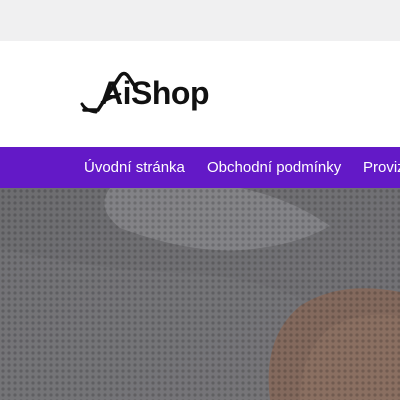 The image size is (400, 400). Describe the element at coordinates (200, 167) in the screenshot. I see `main-navigation: Úvodní stránka Obchodní podmínky Provize` at that location.